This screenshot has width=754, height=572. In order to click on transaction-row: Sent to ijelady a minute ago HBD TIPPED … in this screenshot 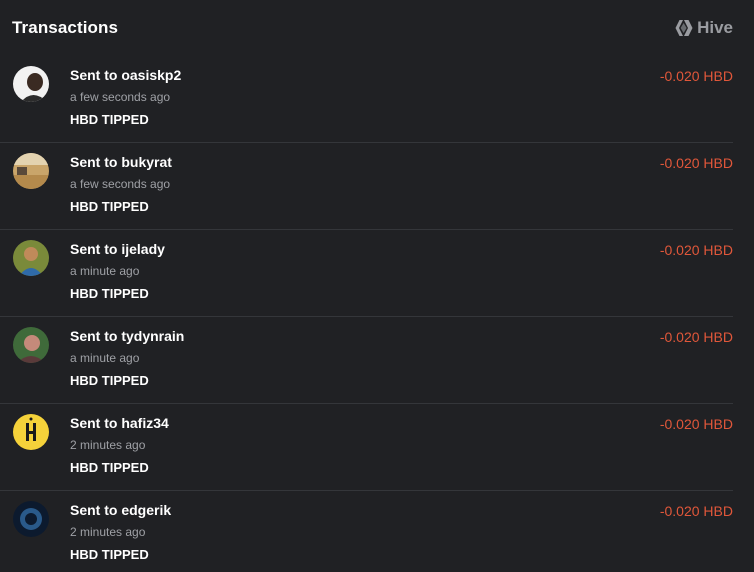, I will do `click(366, 273)`.